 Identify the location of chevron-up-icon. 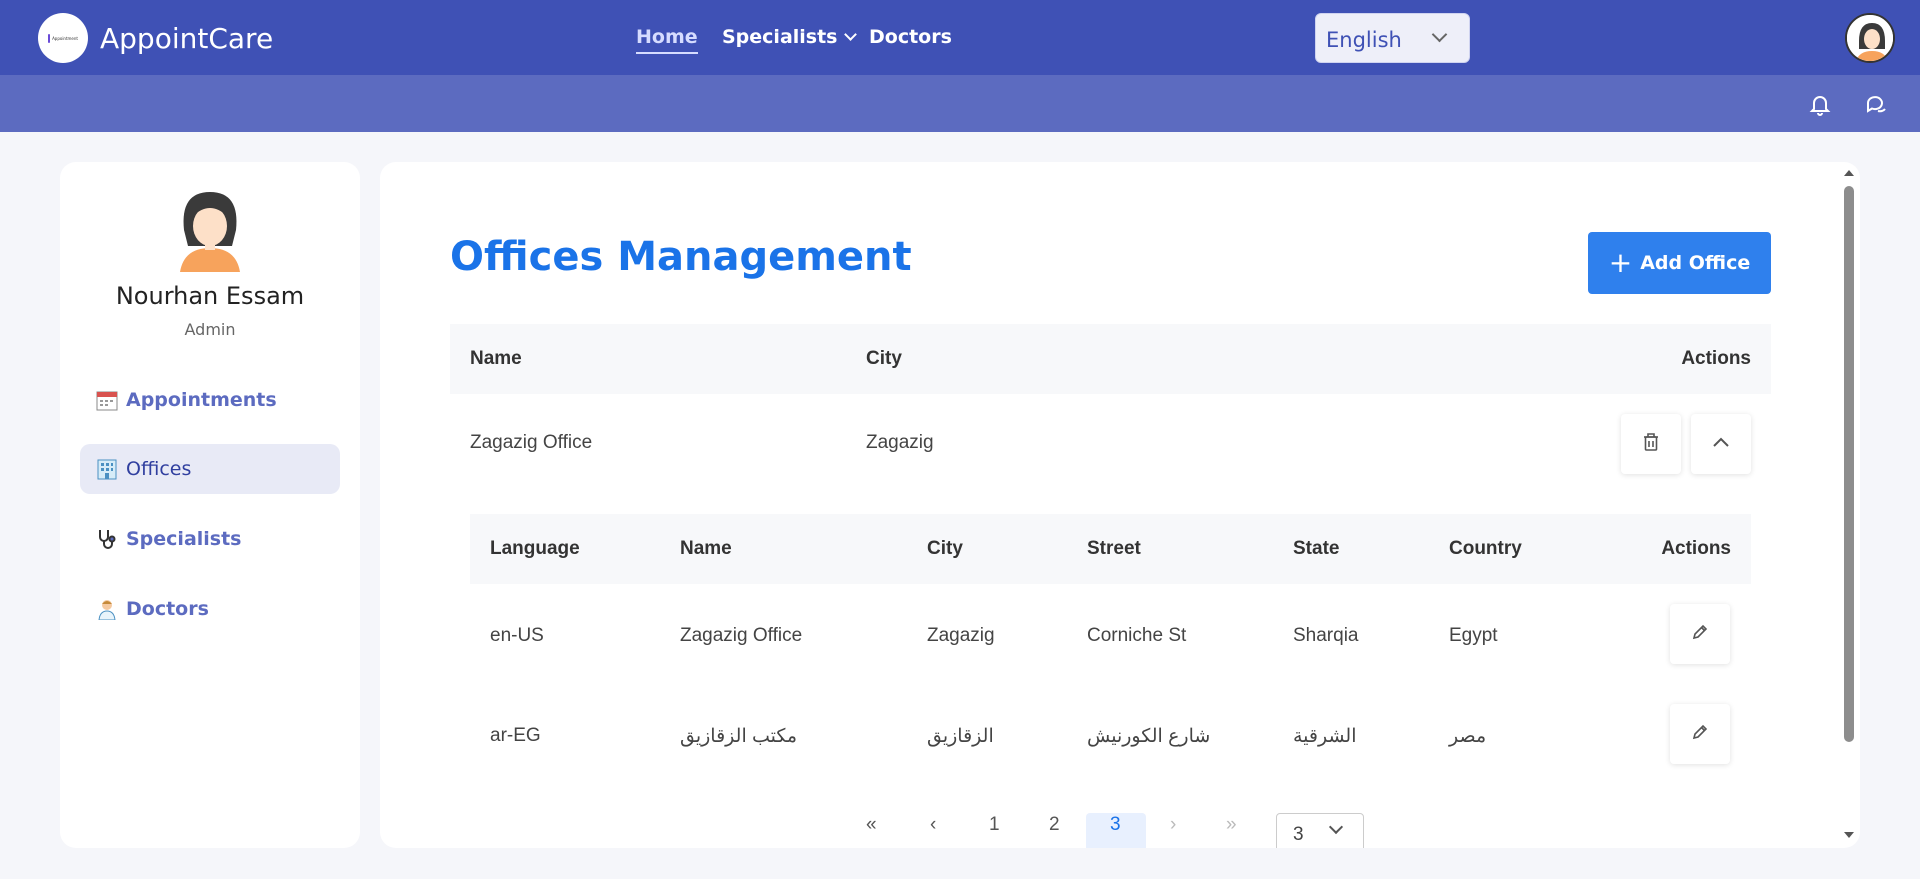
(1721, 444).